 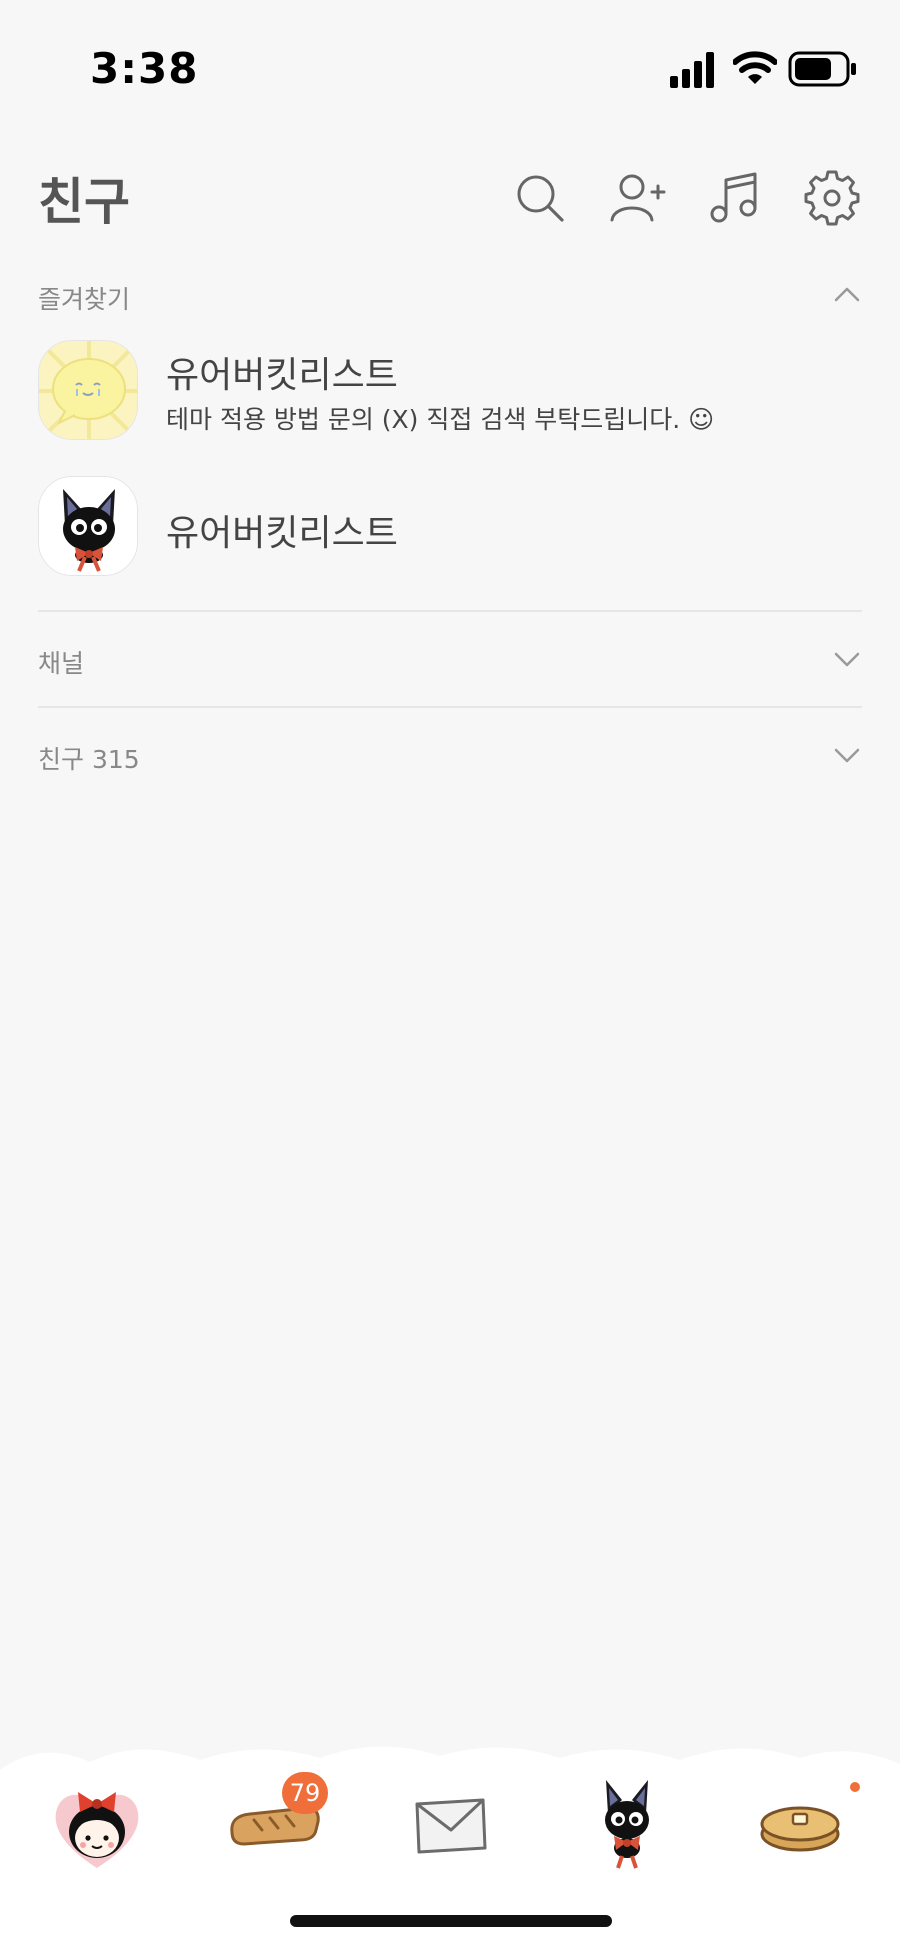 I want to click on cloud-character-avatar, so click(x=88, y=390).